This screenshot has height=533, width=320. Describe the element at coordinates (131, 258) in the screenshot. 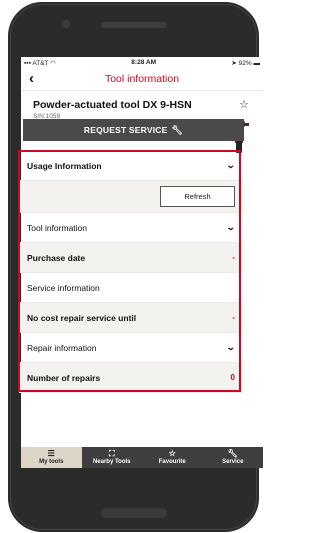

I see `purchase-date-row: Purchase date -` at that location.